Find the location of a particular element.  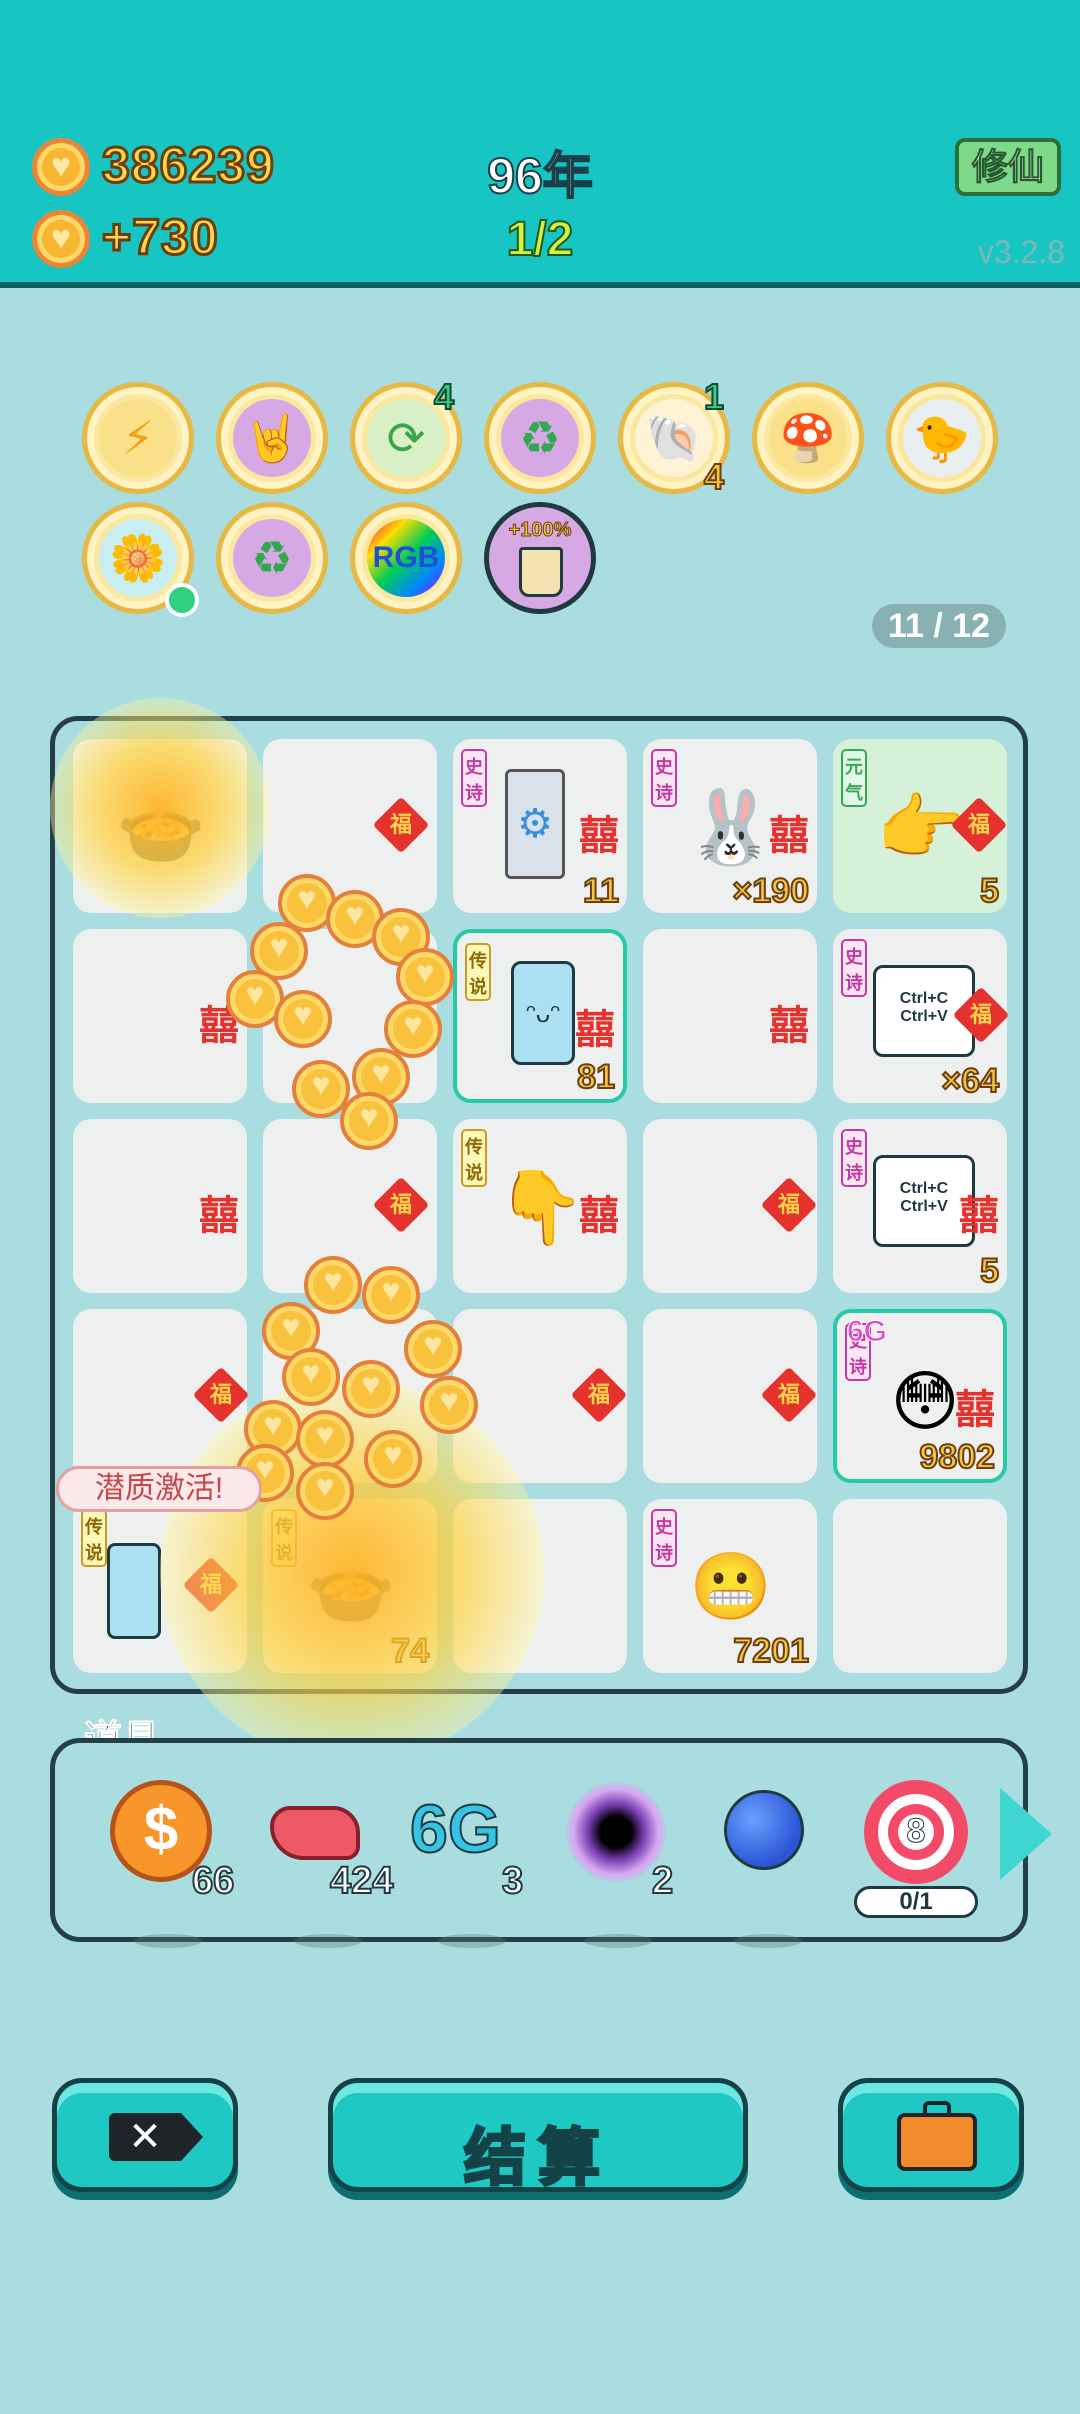

props-next-arrow-icon is located at coordinates (1026, 1834).